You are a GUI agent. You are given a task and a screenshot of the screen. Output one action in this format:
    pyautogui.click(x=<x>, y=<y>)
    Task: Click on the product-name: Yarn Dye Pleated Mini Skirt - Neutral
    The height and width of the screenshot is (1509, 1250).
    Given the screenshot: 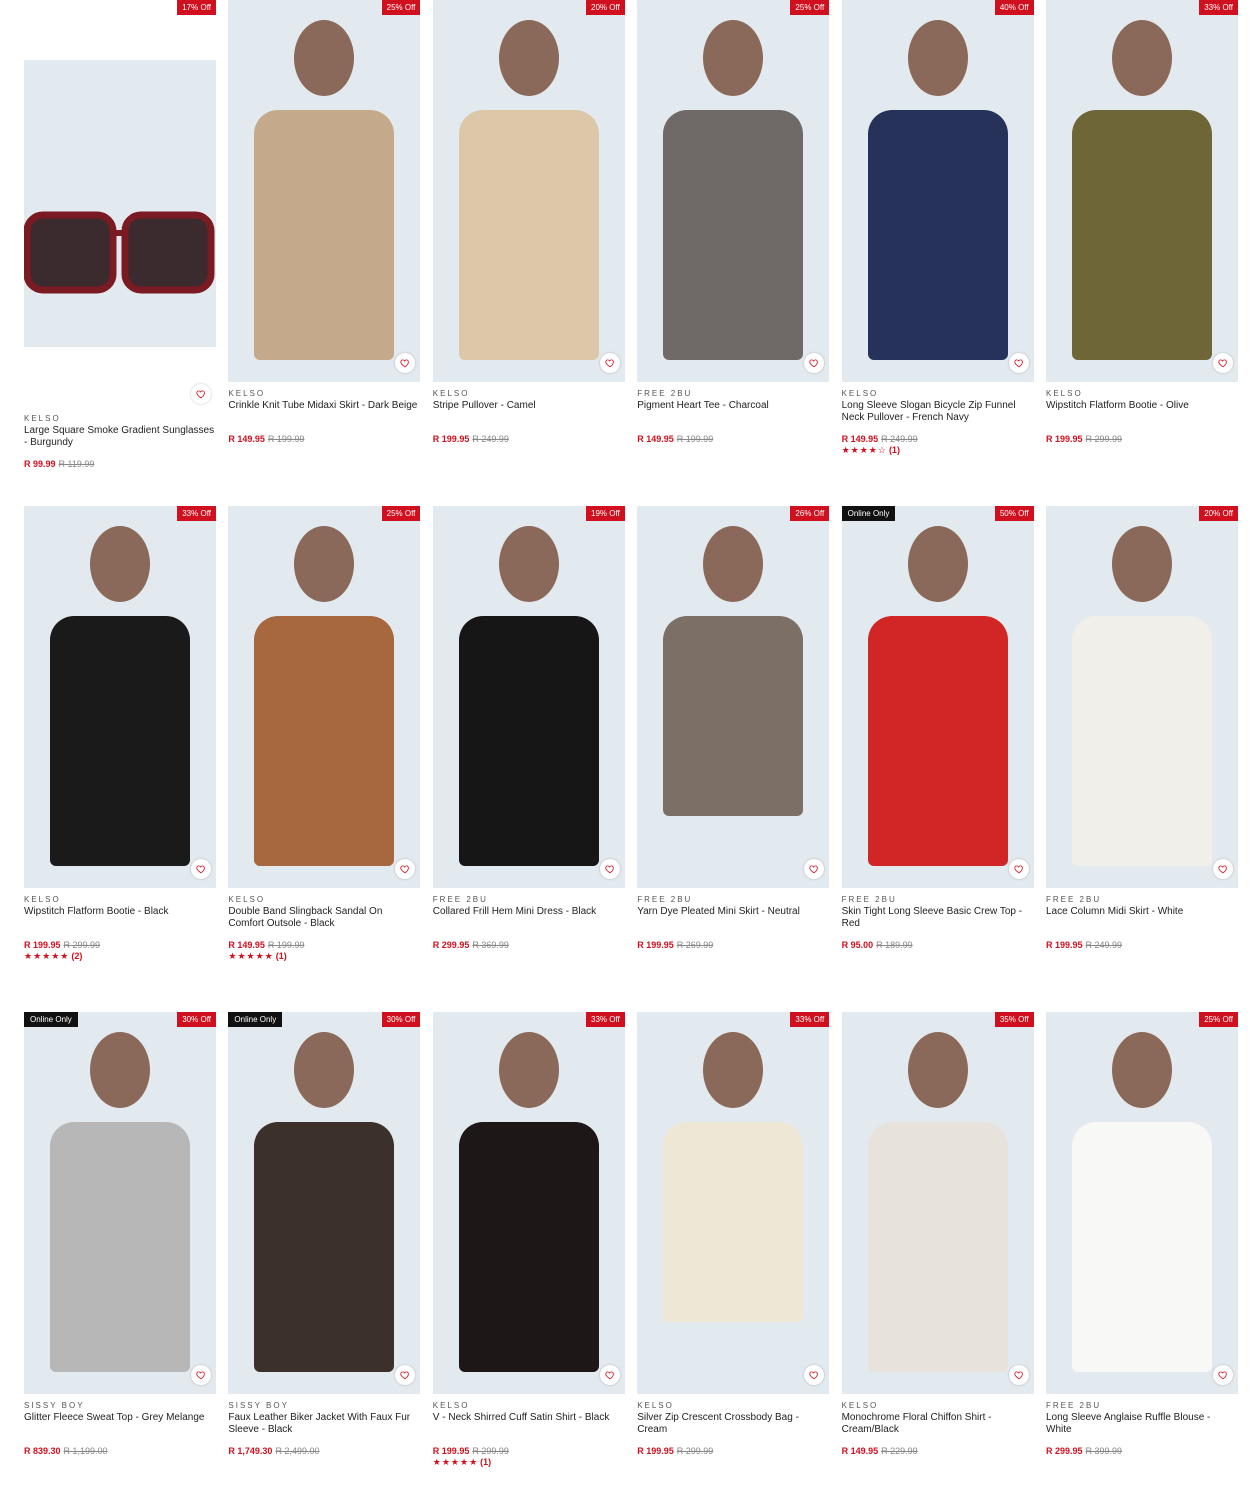 What is the action you would take?
    pyautogui.click(x=733, y=912)
    